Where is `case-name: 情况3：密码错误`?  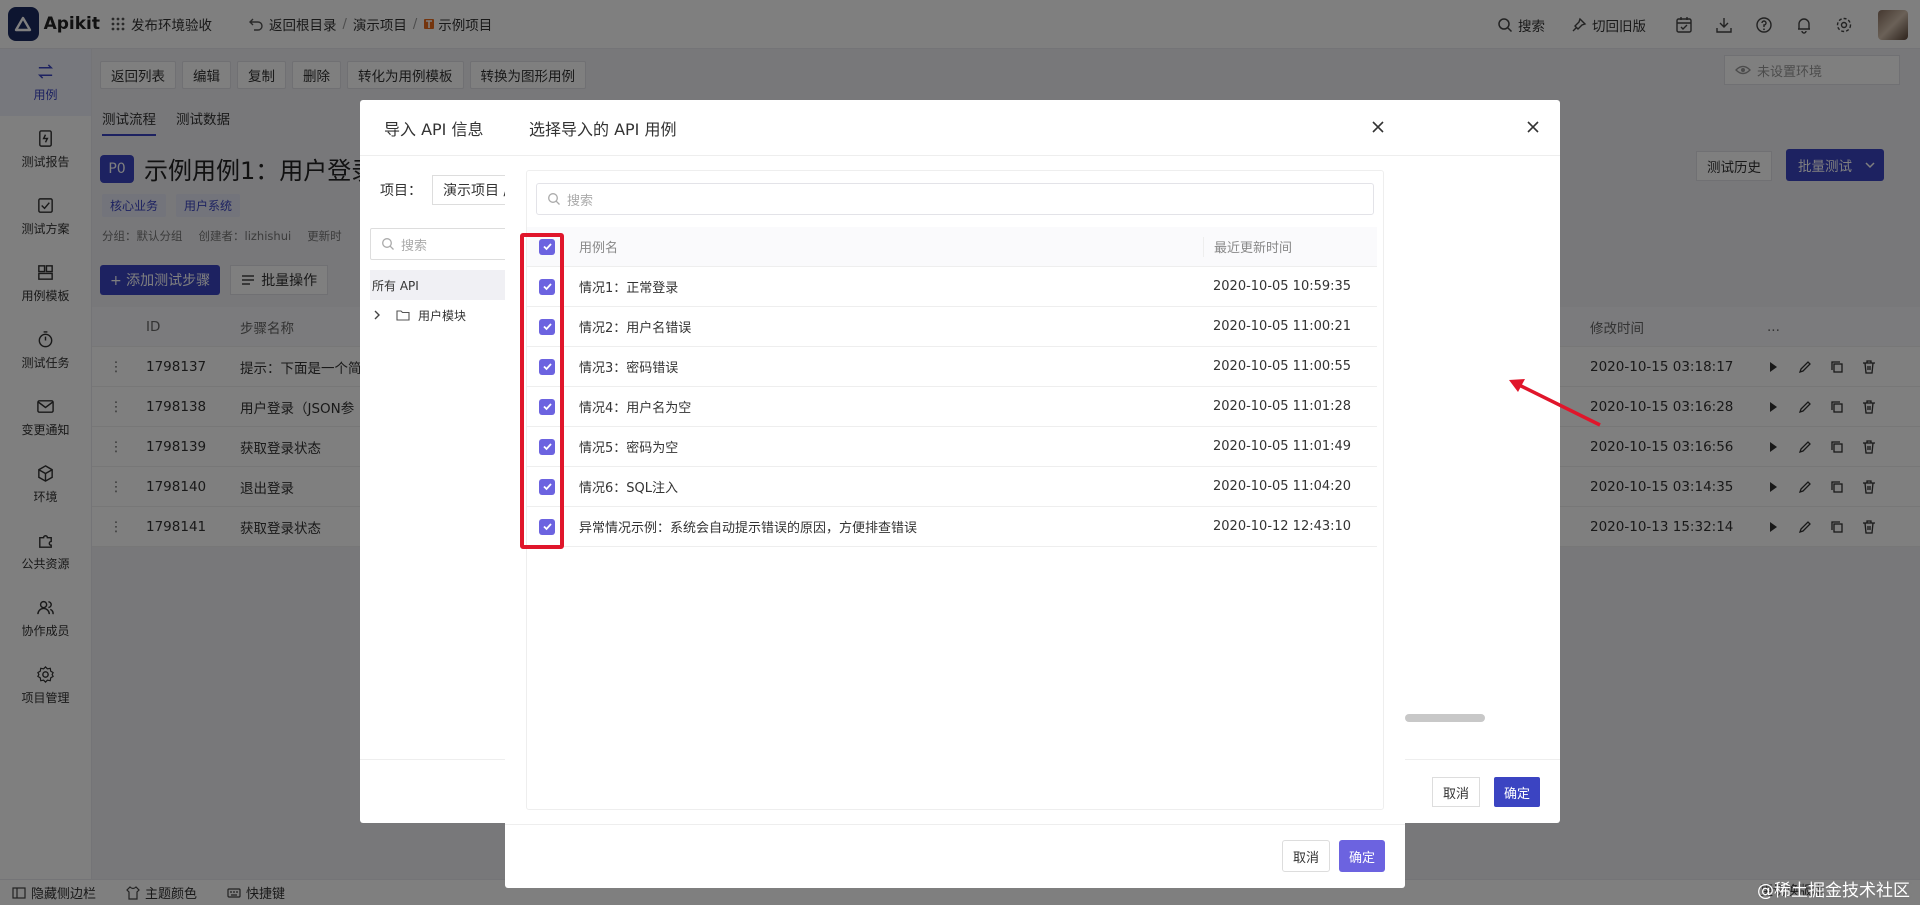
case-name: 情况3：密码错误 is located at coordinates (629, 368).